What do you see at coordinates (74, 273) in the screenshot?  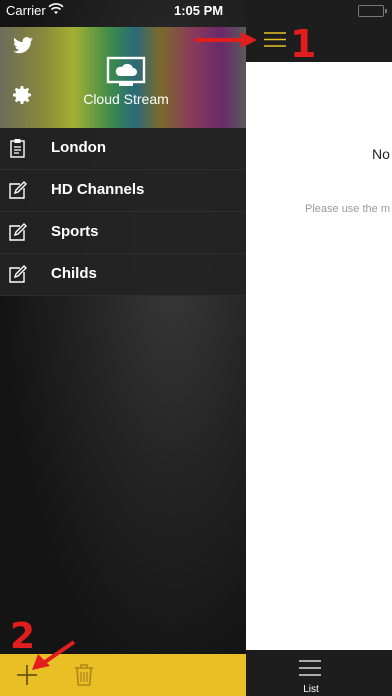 I see `sidebar-item-label: Childs` at bounding box center [74, 273].